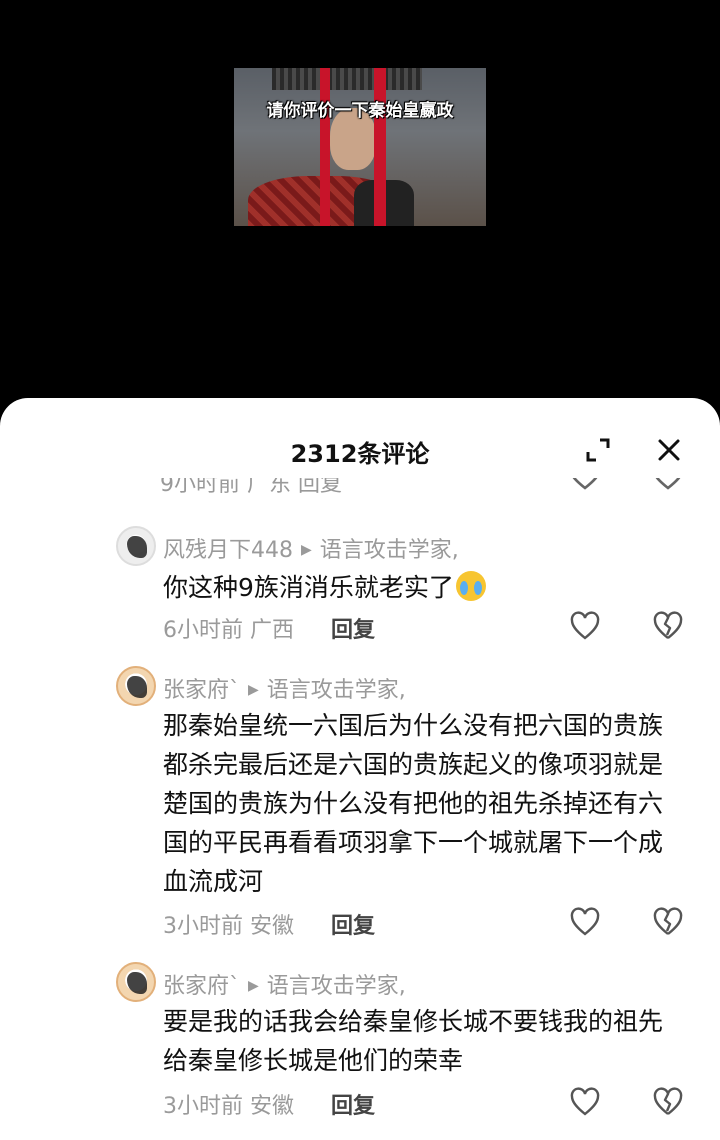 Image resolution: width=720 pixels, height=1140 pixels. What do you see at coordinates (360, 454) in the screenshot?
I see `comment-count-title: 2312条评论` at bounding box center [360, 454].